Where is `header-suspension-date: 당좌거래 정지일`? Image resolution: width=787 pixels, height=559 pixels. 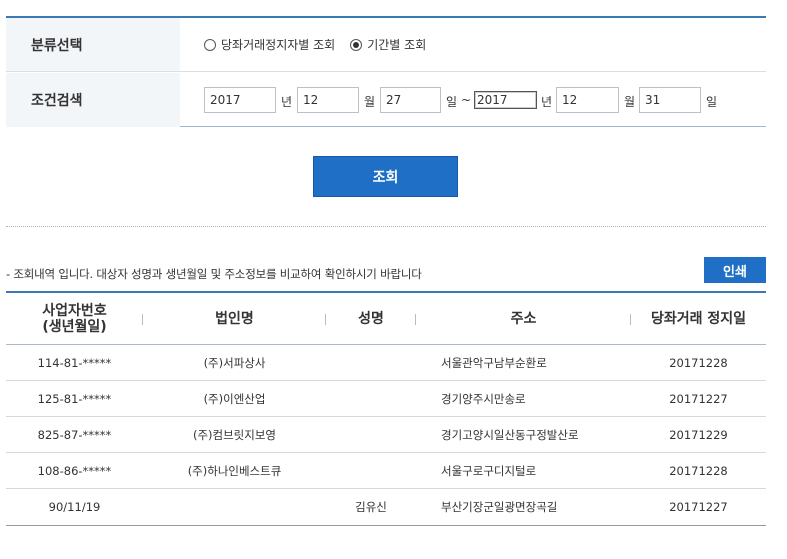
header-suspension-date: 당좌거래 정지일 is located at coordinates (698, 318).